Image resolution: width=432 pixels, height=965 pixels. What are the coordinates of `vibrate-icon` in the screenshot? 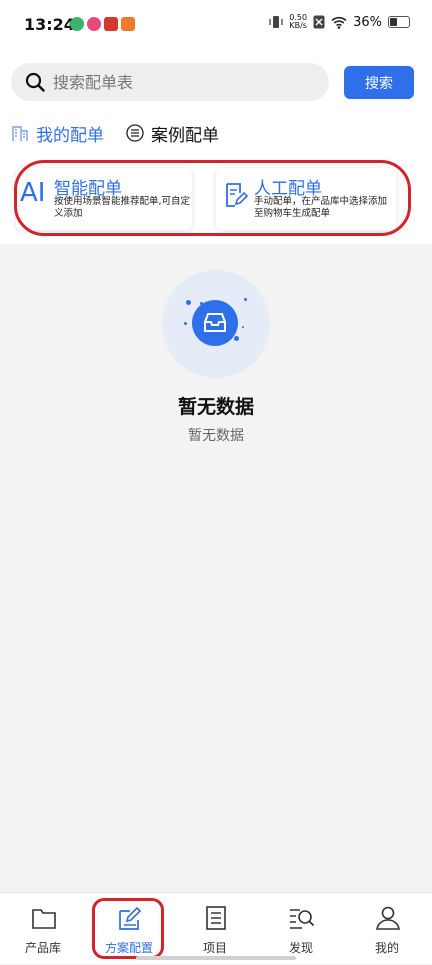 It's located at (276, 22).